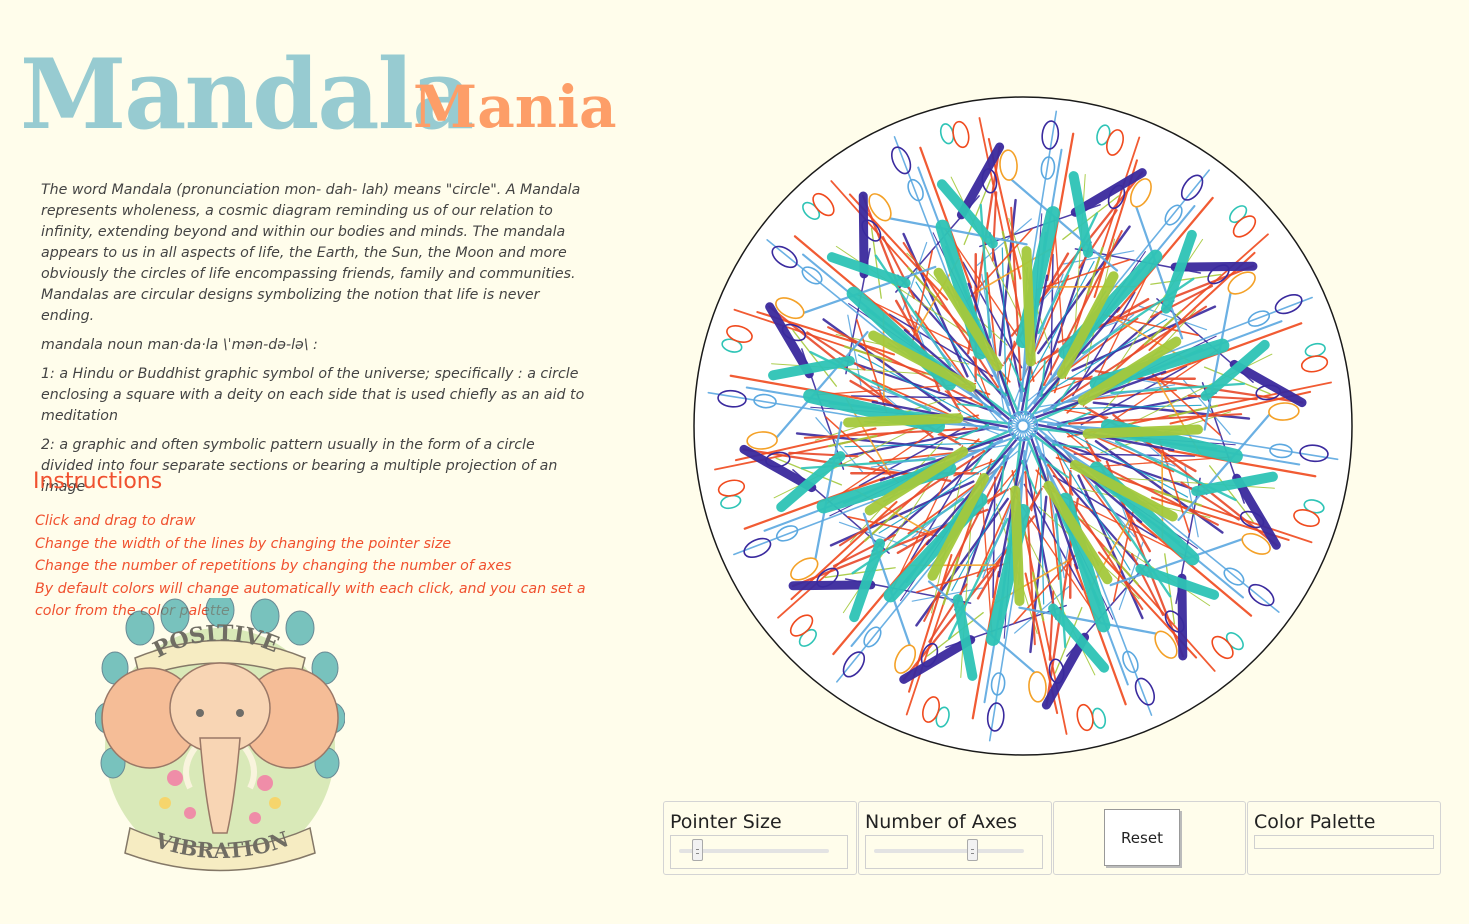 The height and width of the screenshot is (924, 1469). I want to click on color-palette-label: Color Palette, so click(1315, 822).